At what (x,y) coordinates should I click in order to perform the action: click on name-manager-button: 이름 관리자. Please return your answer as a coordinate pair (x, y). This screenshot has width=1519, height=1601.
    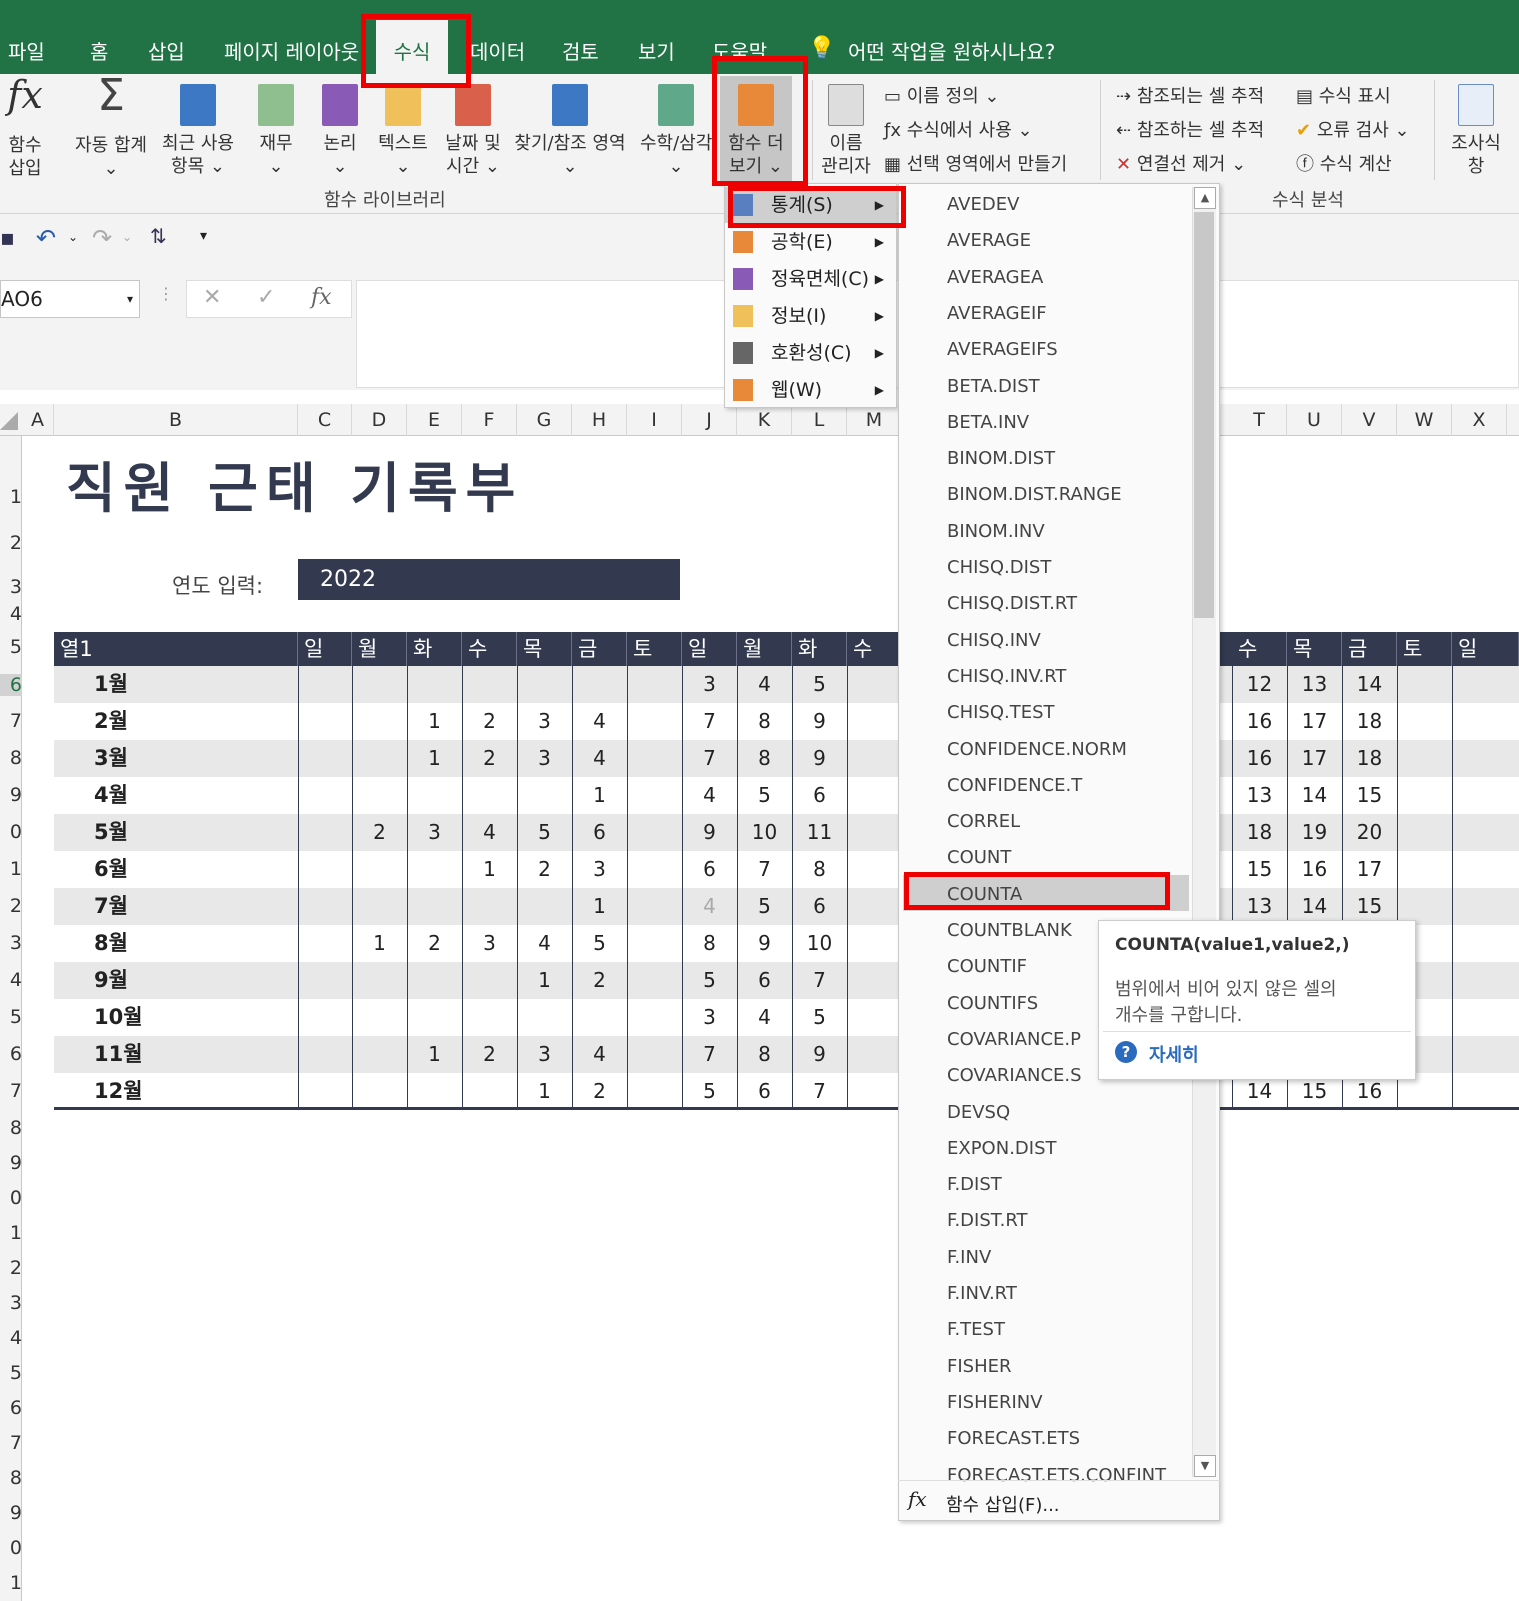
    Looking at the image, I should click on (846, 131).